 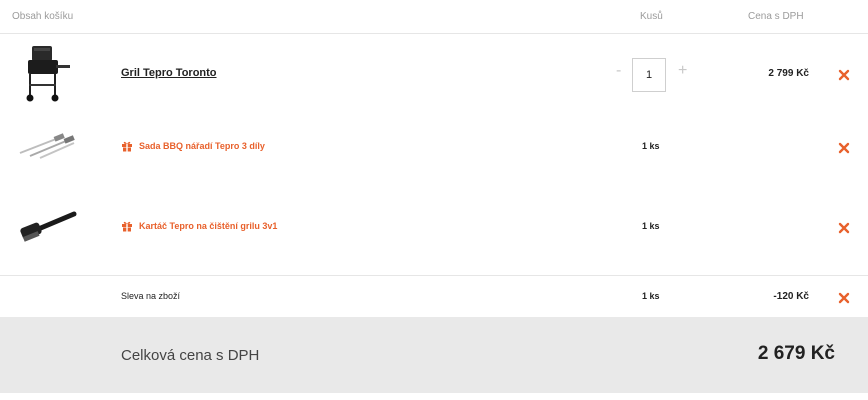 I want to click on discount-qty: 1 ks, so click(x=651, y=296).